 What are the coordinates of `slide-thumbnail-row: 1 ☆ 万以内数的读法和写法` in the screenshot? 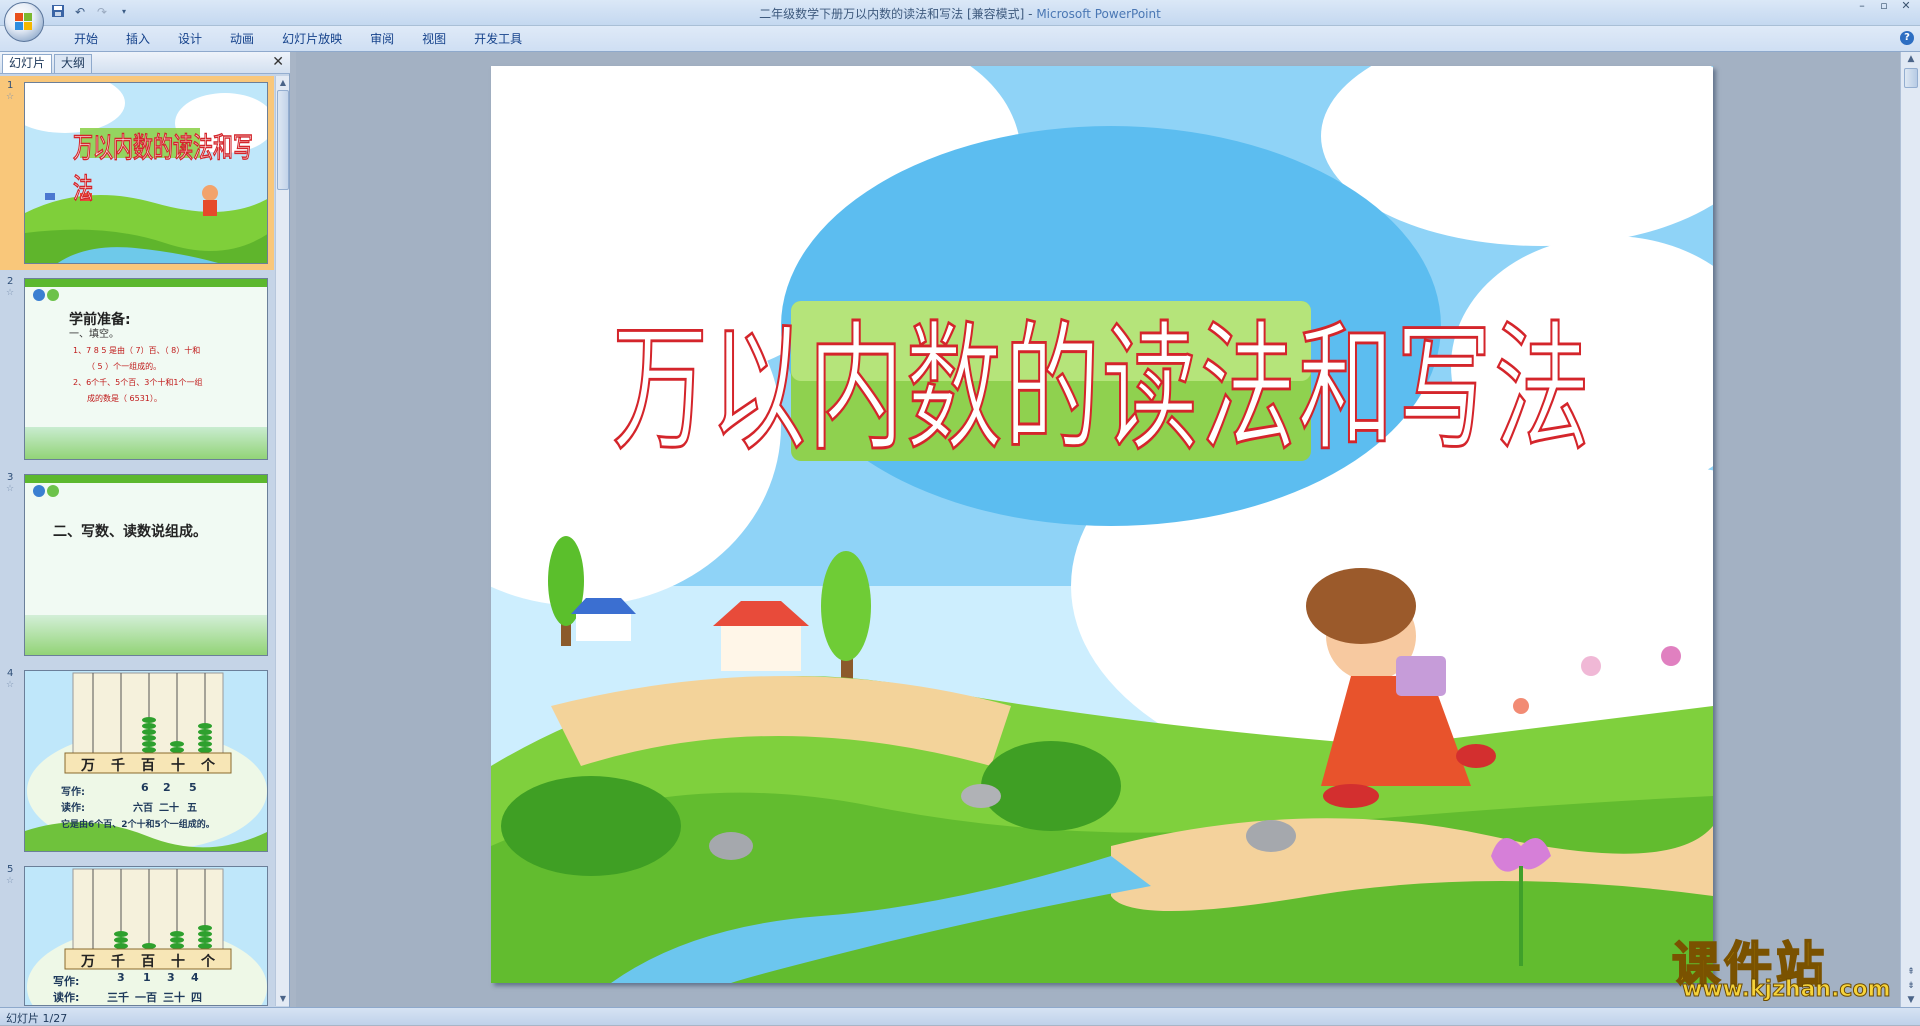 It's located at (137, 173).